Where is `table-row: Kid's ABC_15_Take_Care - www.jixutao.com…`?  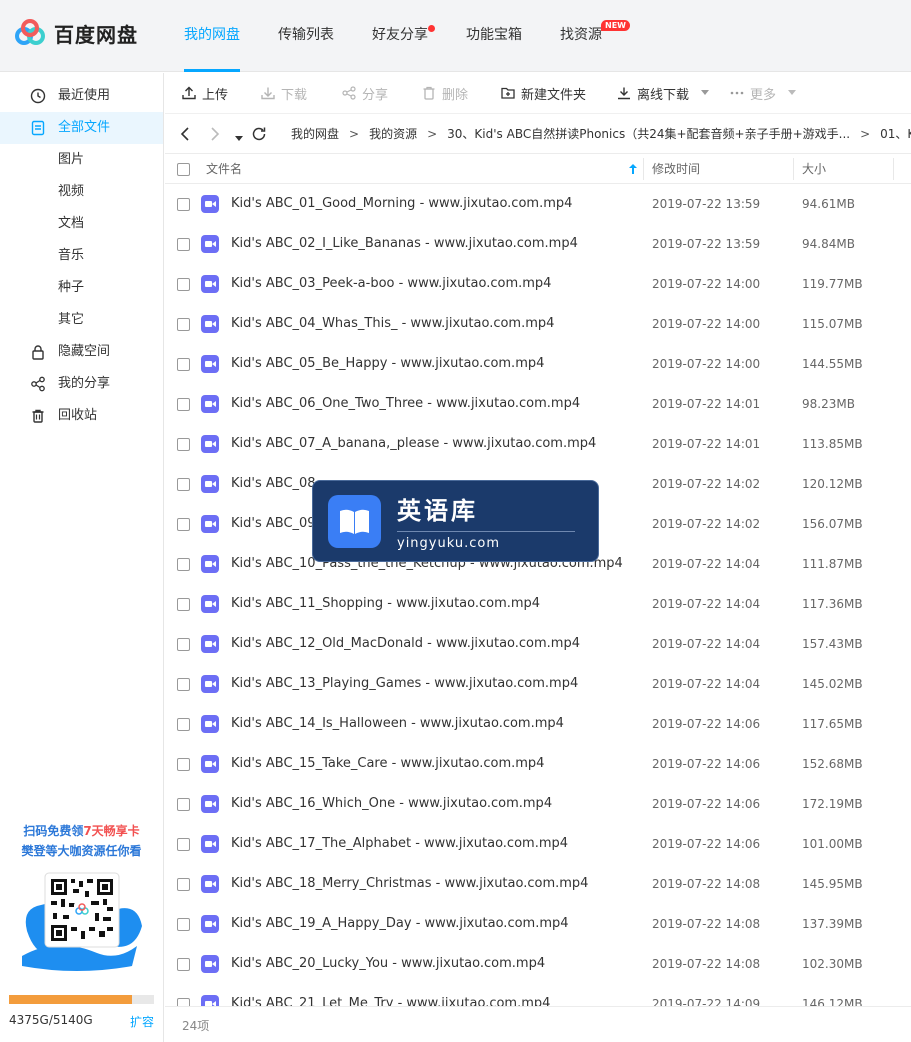
table-row: Kid's ABC_15_Take_Care - www.jixutao.com… is located at coordinates (538, 764).